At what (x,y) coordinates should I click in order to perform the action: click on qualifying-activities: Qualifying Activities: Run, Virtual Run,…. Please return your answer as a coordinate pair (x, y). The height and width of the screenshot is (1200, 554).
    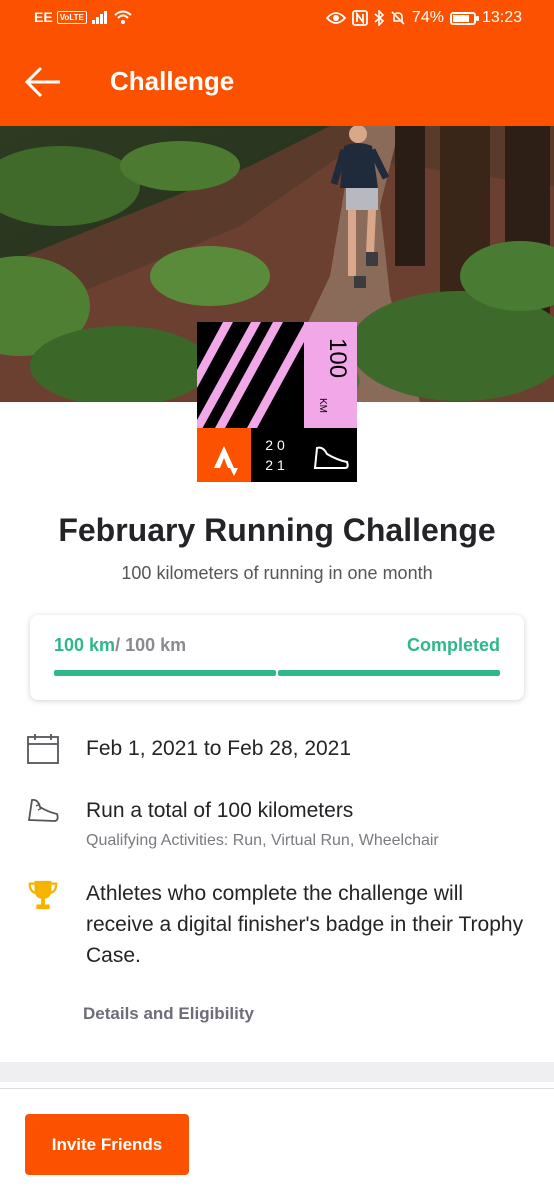
    Looking at the image, I should click on (262, 840).